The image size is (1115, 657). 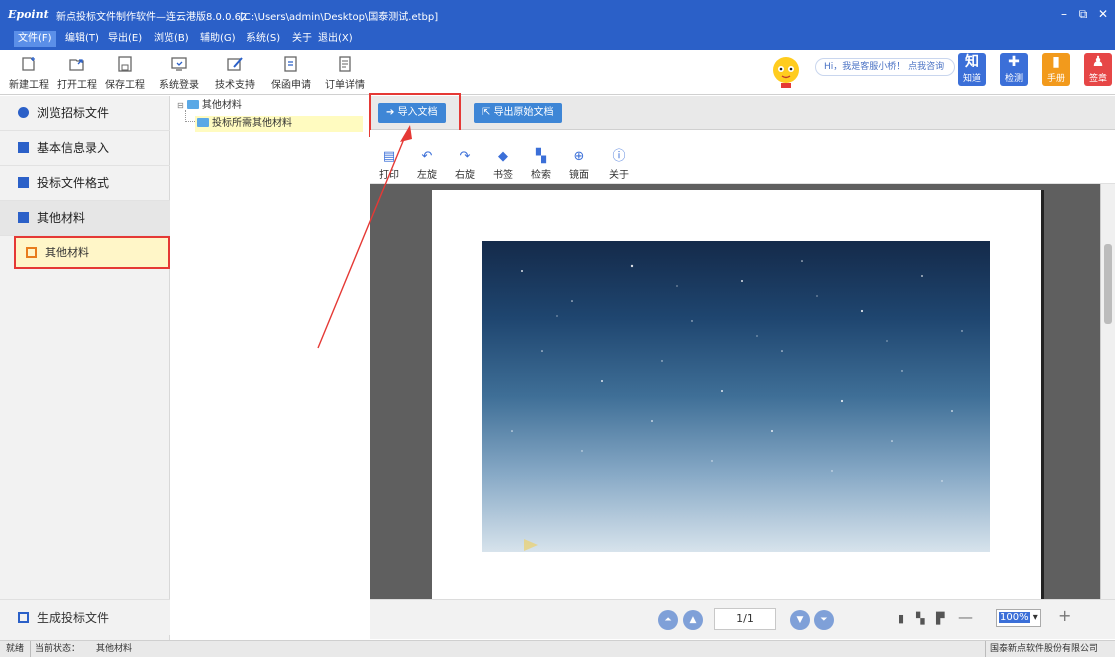 What do you see at coordinates (488, 112) in the screenshot?
I see `export-icon: ⇱` at bounding box center [488, 112].